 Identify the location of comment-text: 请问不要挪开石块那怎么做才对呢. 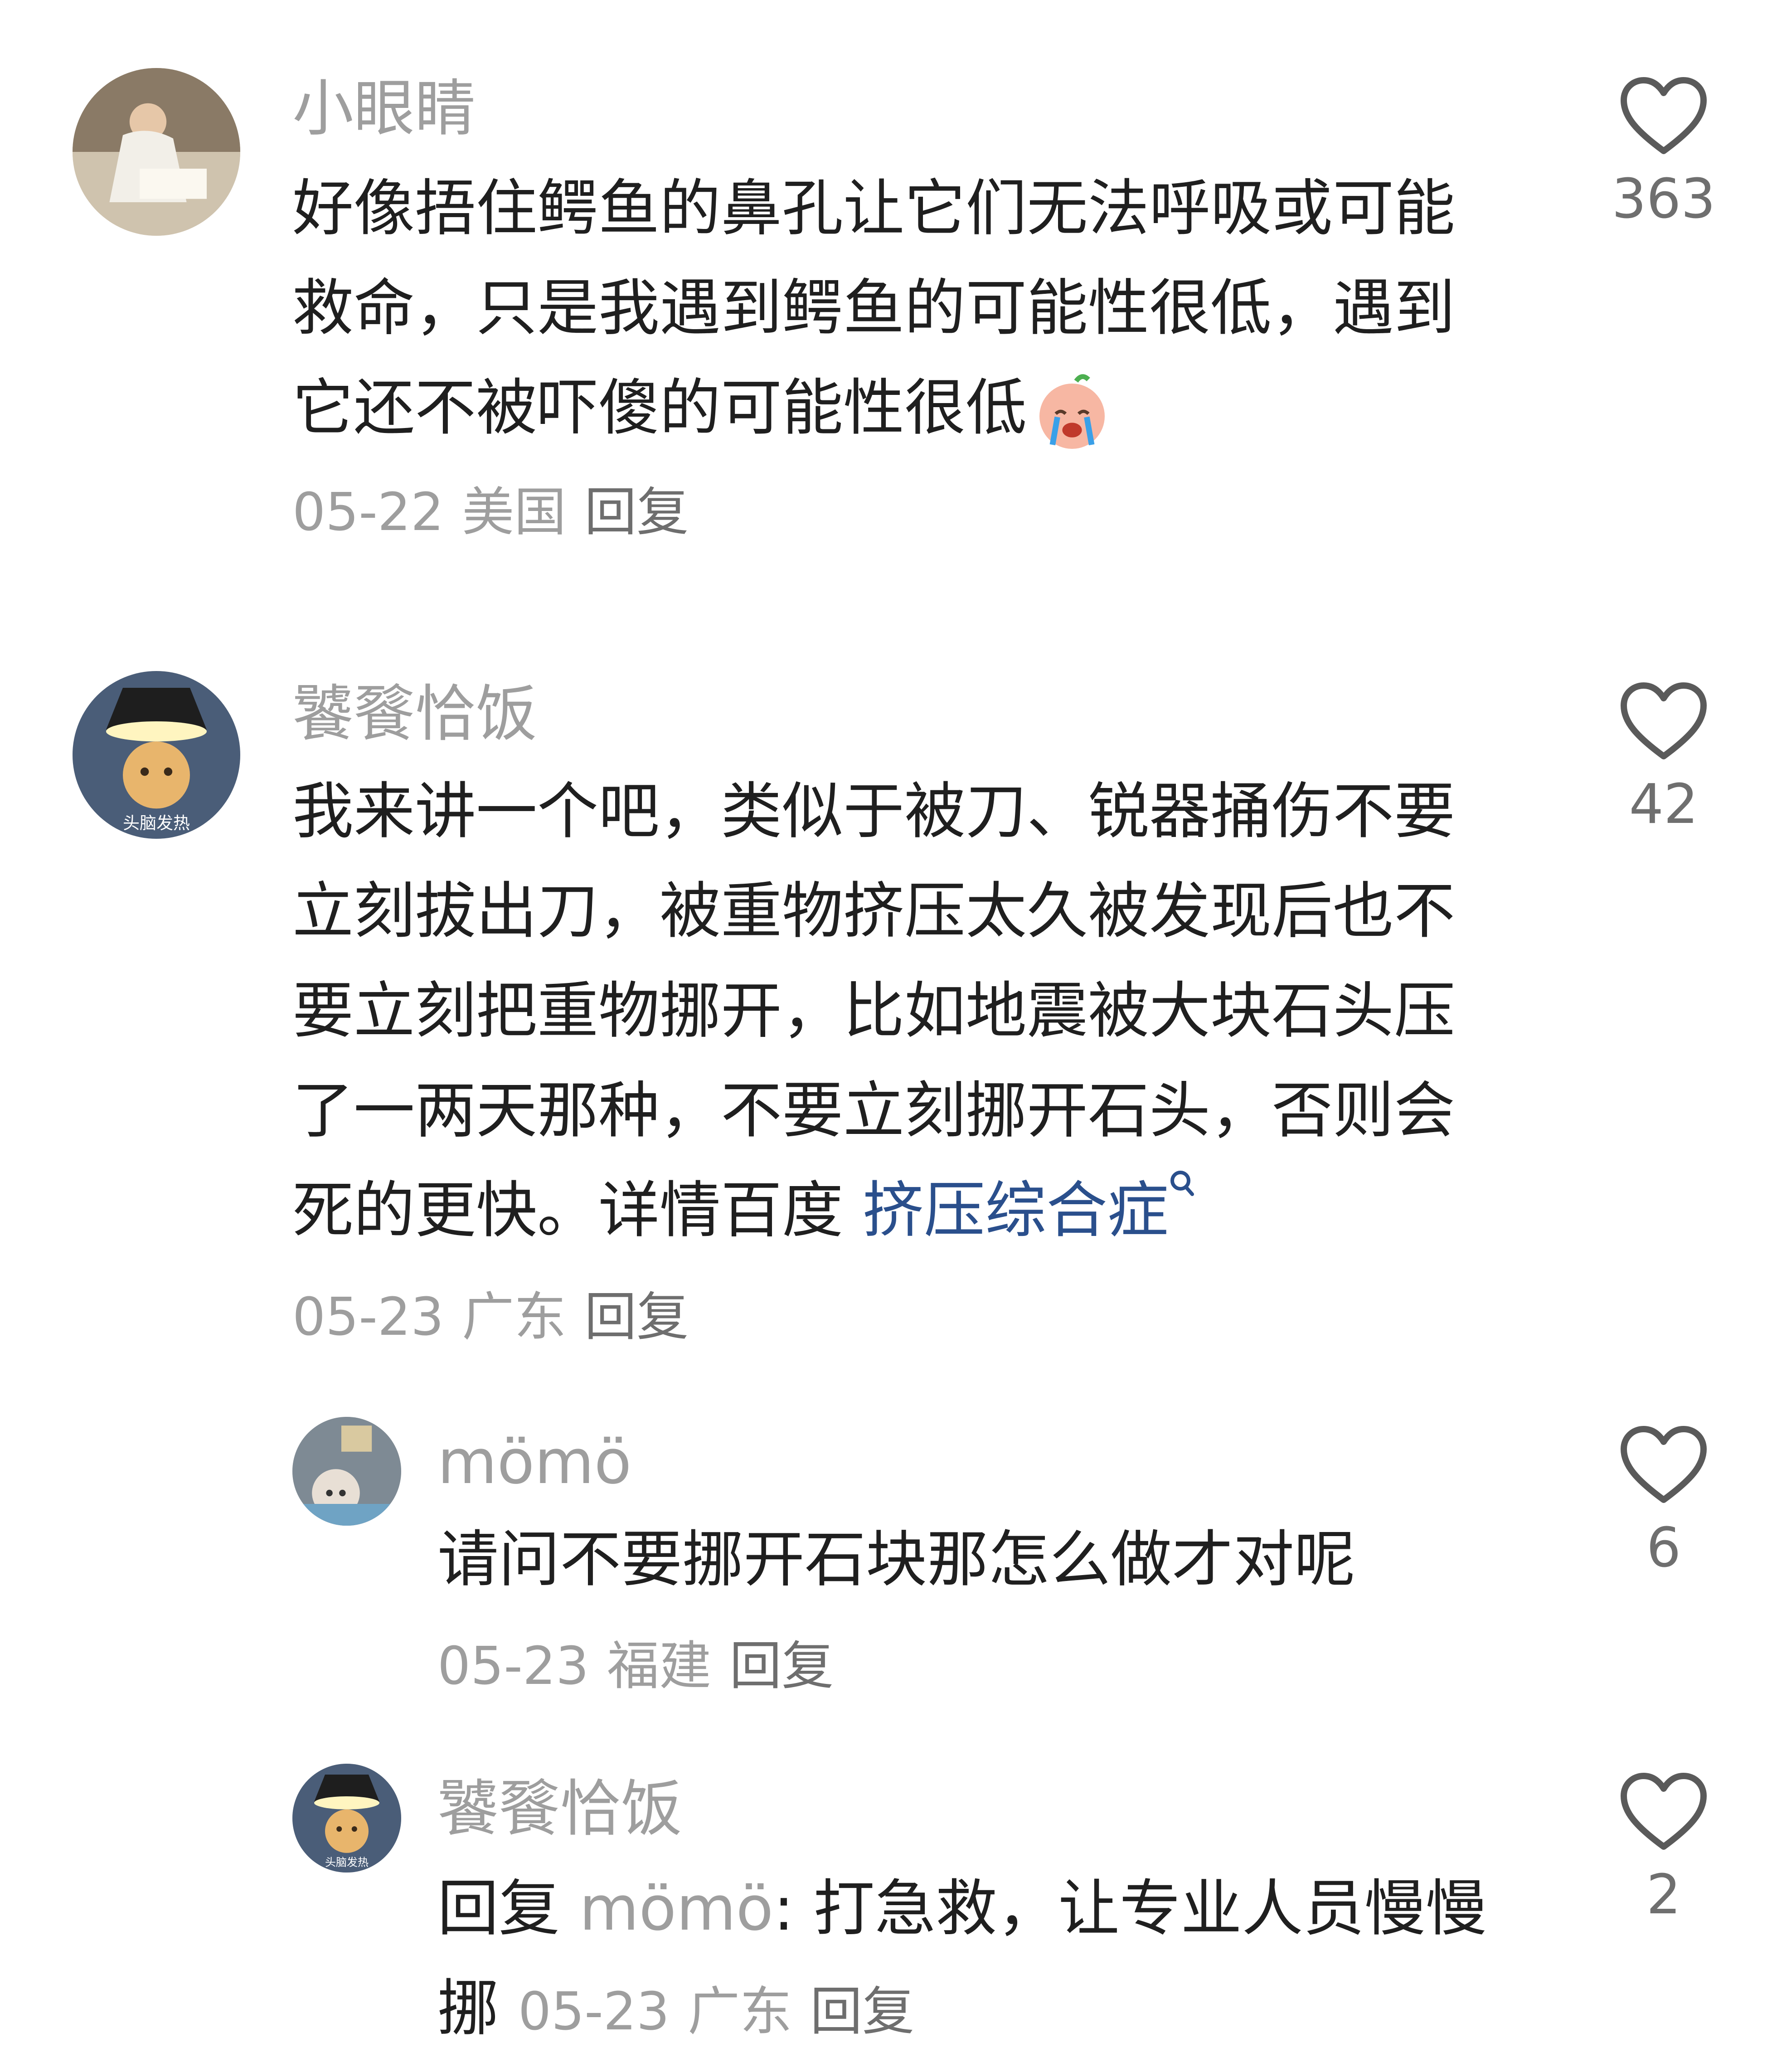
(896, 1560).